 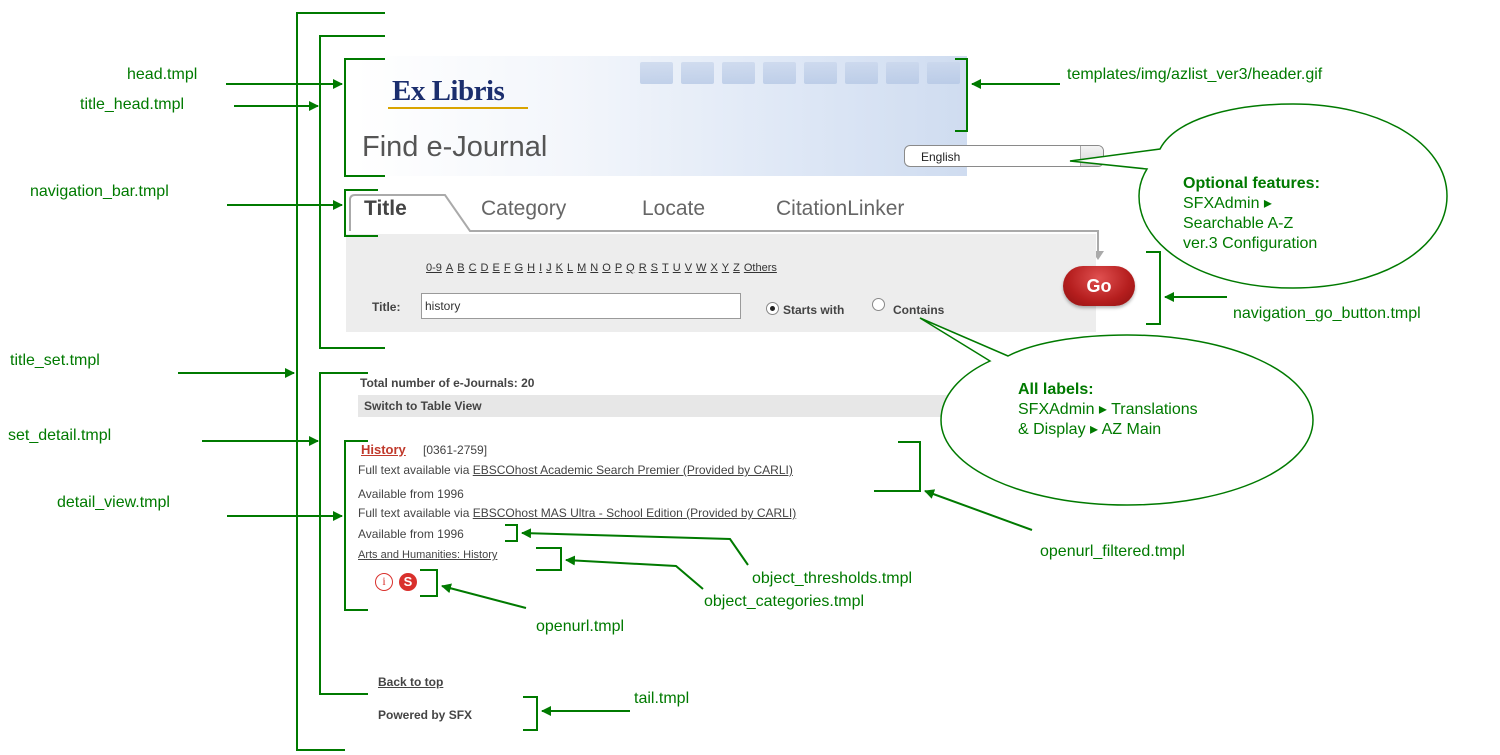 I want to click on alpha-link: Z, so click(x=736, y=268).